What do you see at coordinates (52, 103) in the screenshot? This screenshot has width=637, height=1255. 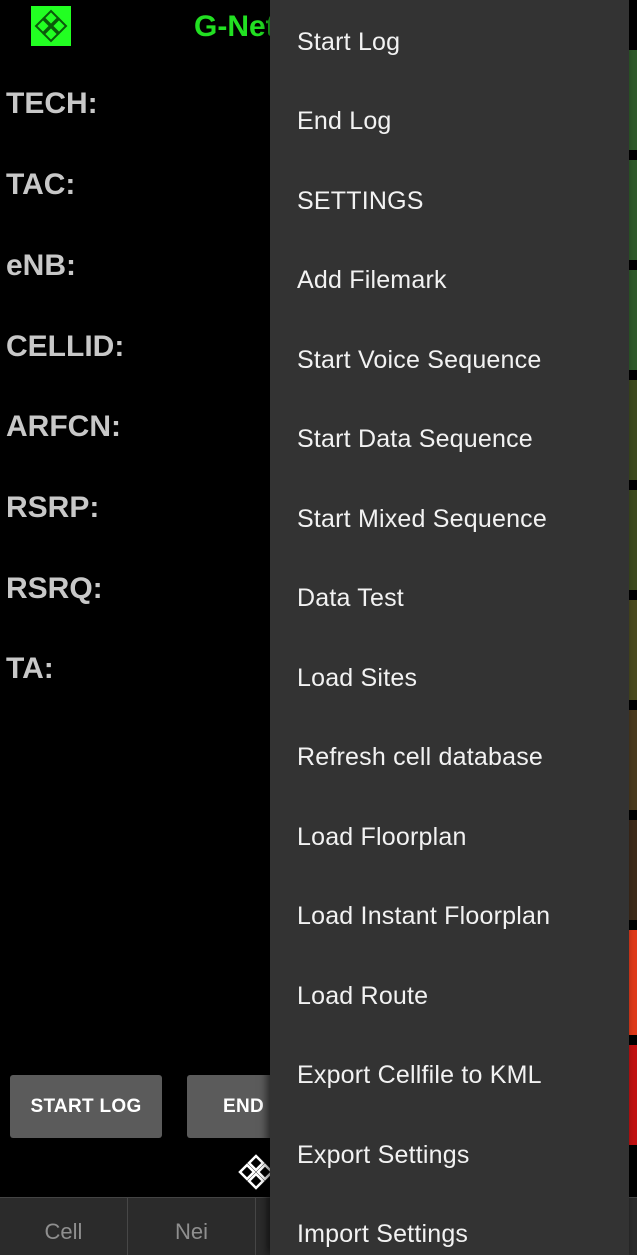 I see `field-label-tech: TECH:` at bounding box center [52, 103].